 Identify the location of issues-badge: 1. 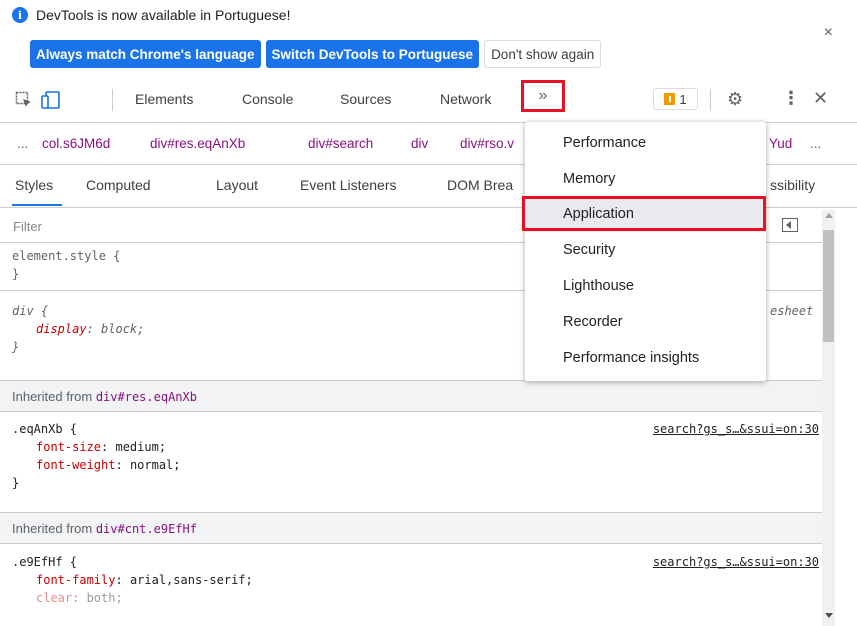
(675, 99).